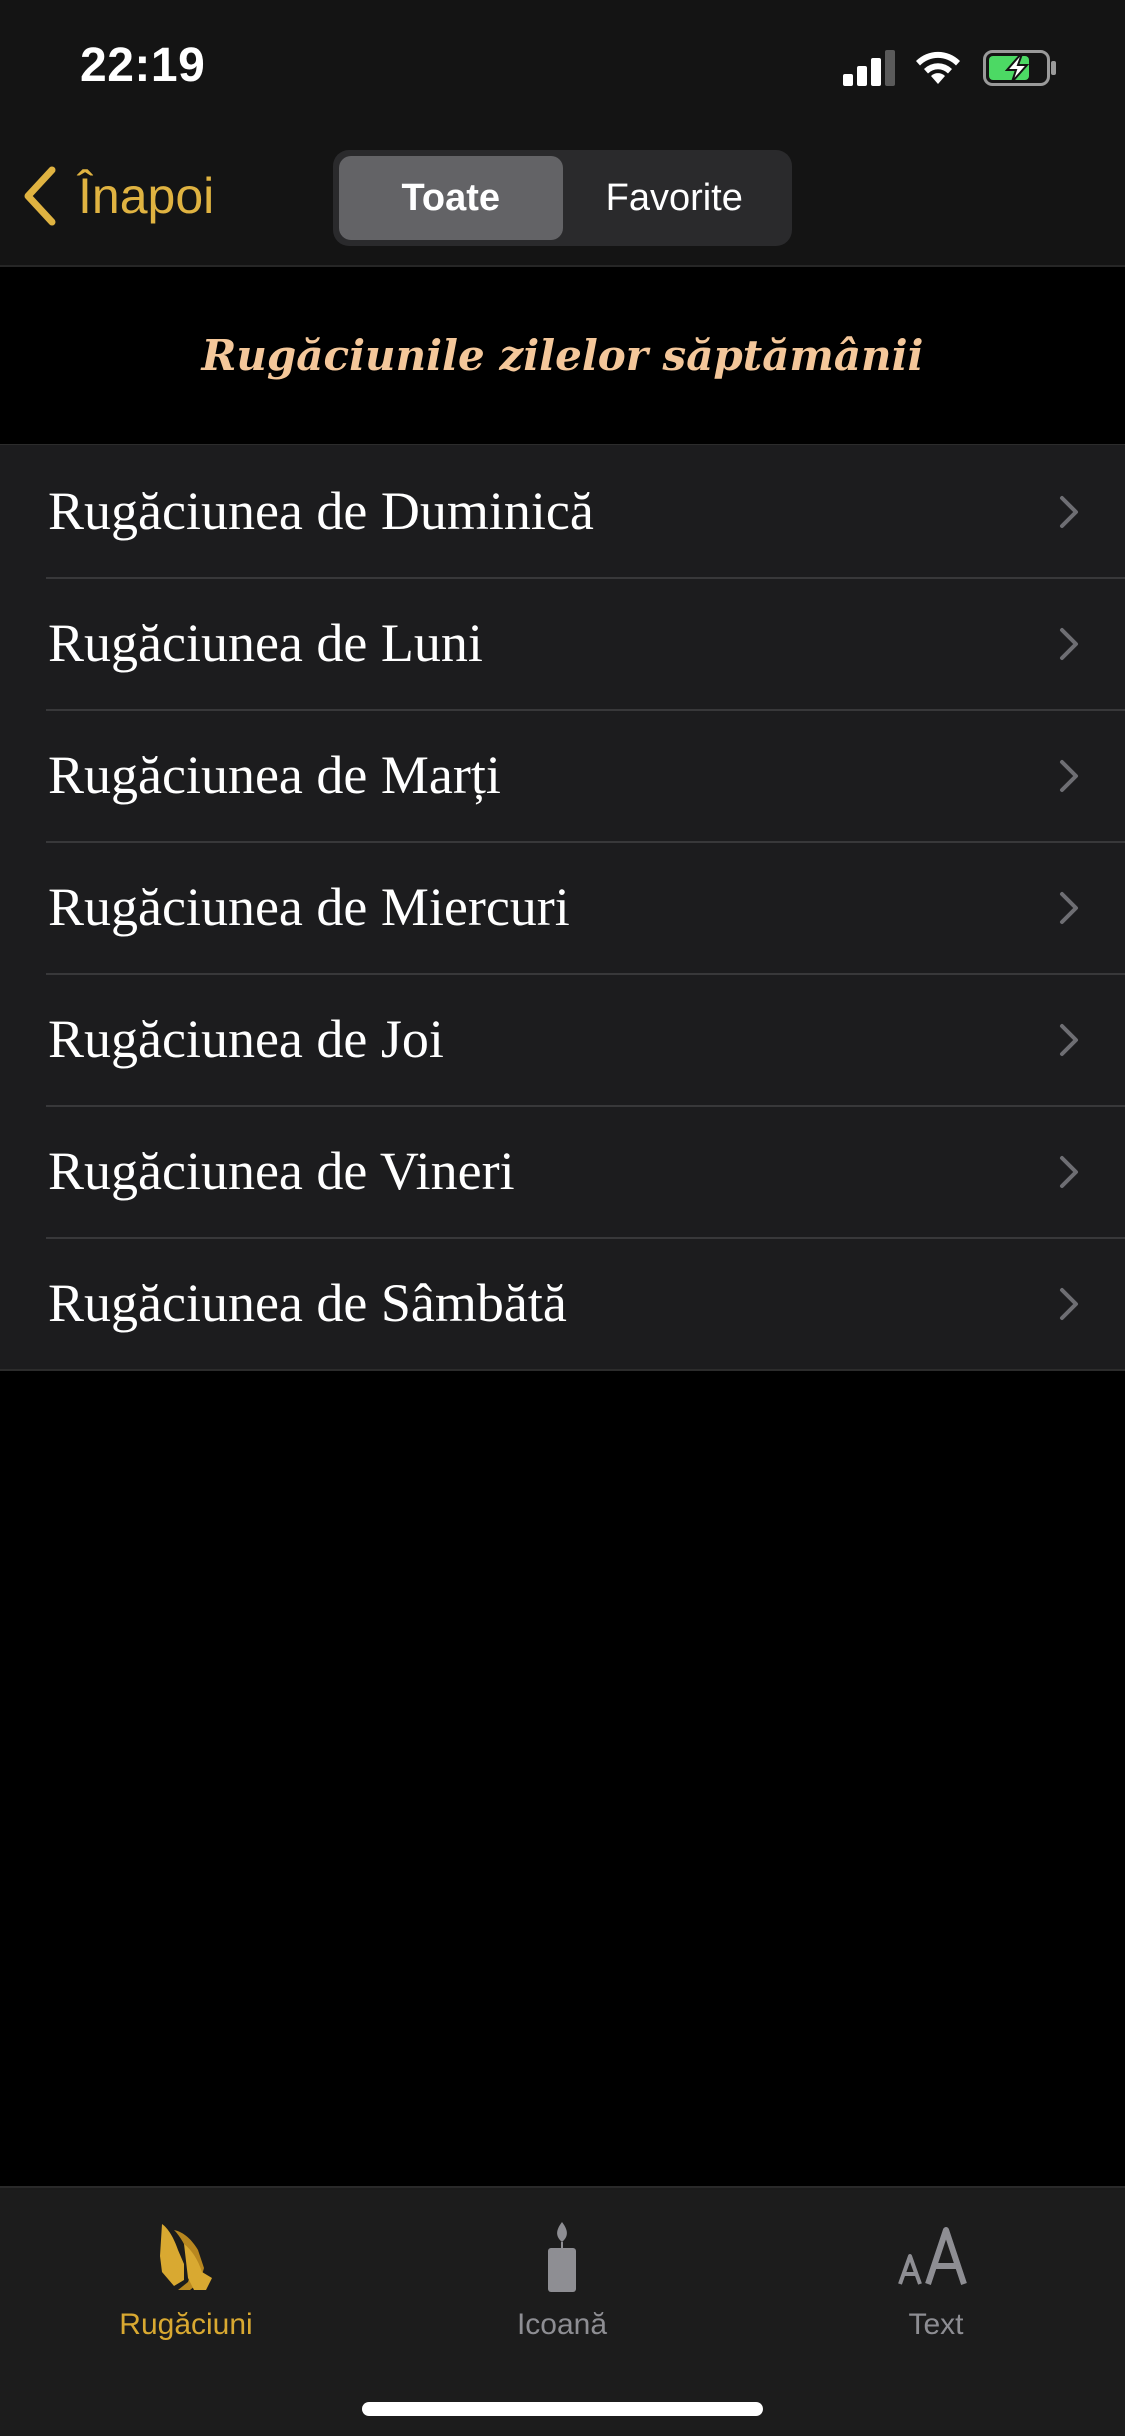  What do you see at coordinates (1019, 68) in the screenshot?
I see `battery-charging-icon` at bounding box center [1019, 68].